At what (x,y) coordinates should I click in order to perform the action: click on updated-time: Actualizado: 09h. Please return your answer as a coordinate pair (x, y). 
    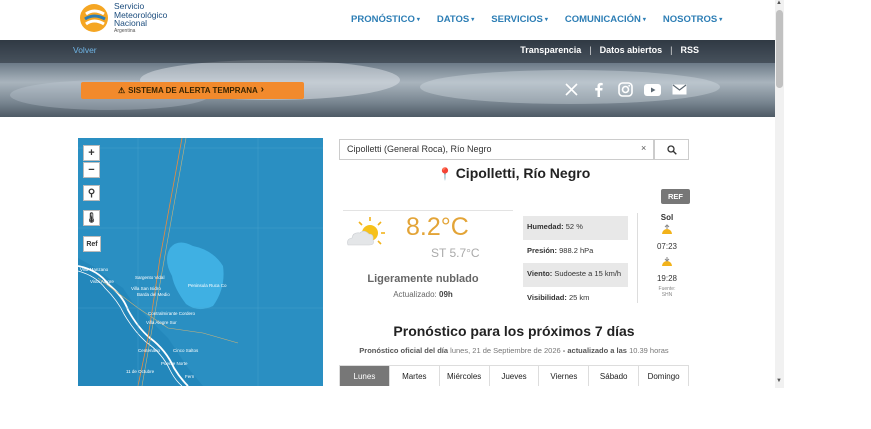
    Looking at the image, I should click on (423, 294).